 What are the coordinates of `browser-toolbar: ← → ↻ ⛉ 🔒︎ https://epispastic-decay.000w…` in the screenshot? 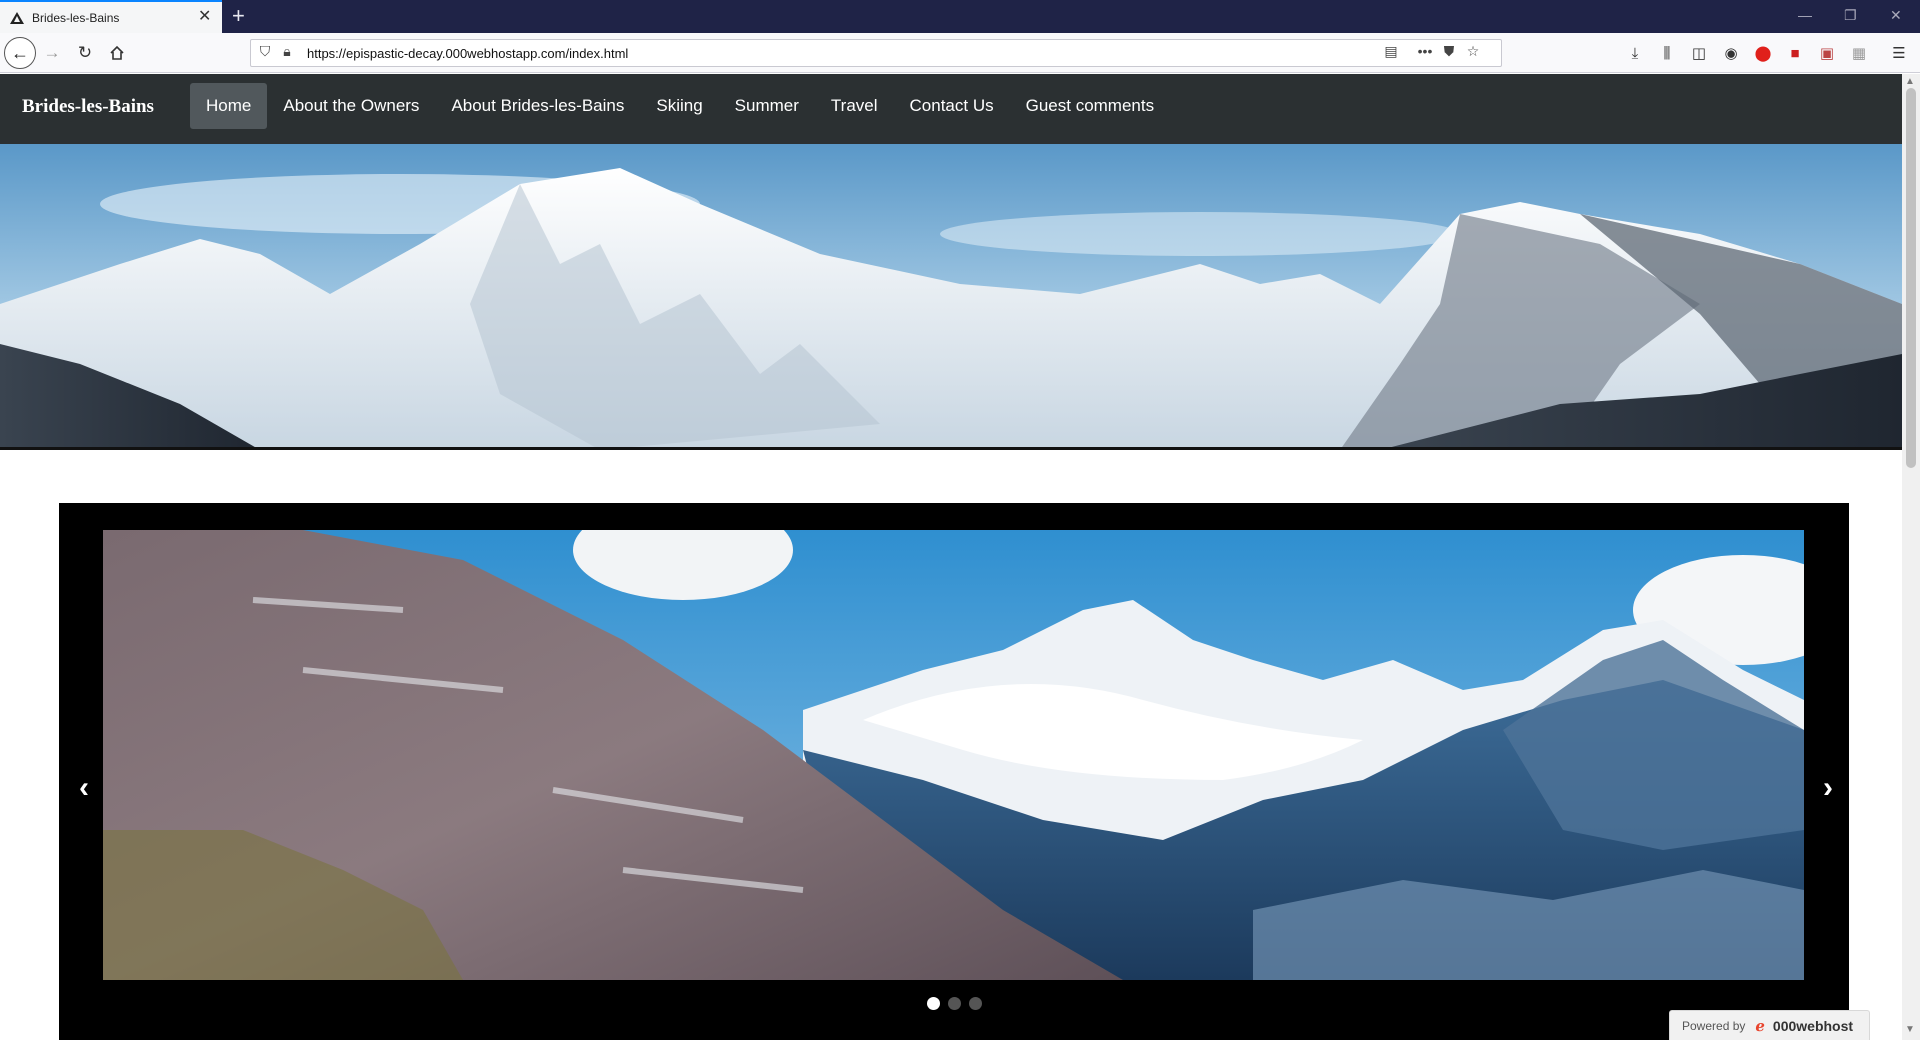 It's located at (960, 53).